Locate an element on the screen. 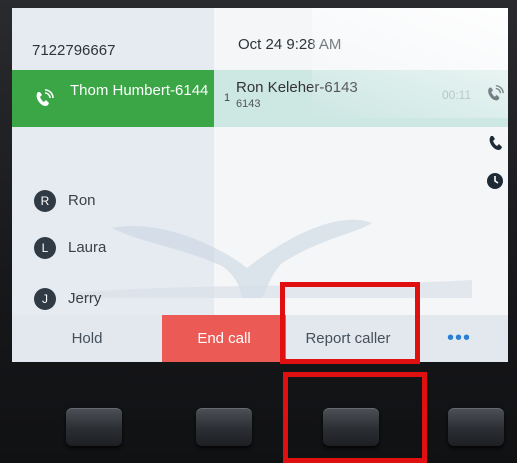  contact-avatar: R is located at coordinates (45, 201).